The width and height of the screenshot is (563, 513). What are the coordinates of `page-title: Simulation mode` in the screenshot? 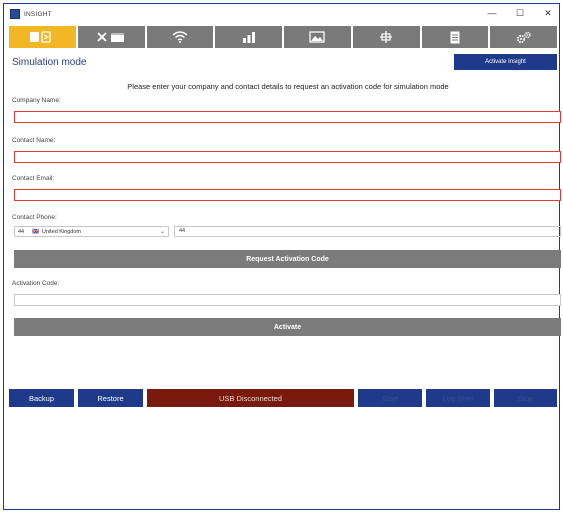 It's located at (49, 62).